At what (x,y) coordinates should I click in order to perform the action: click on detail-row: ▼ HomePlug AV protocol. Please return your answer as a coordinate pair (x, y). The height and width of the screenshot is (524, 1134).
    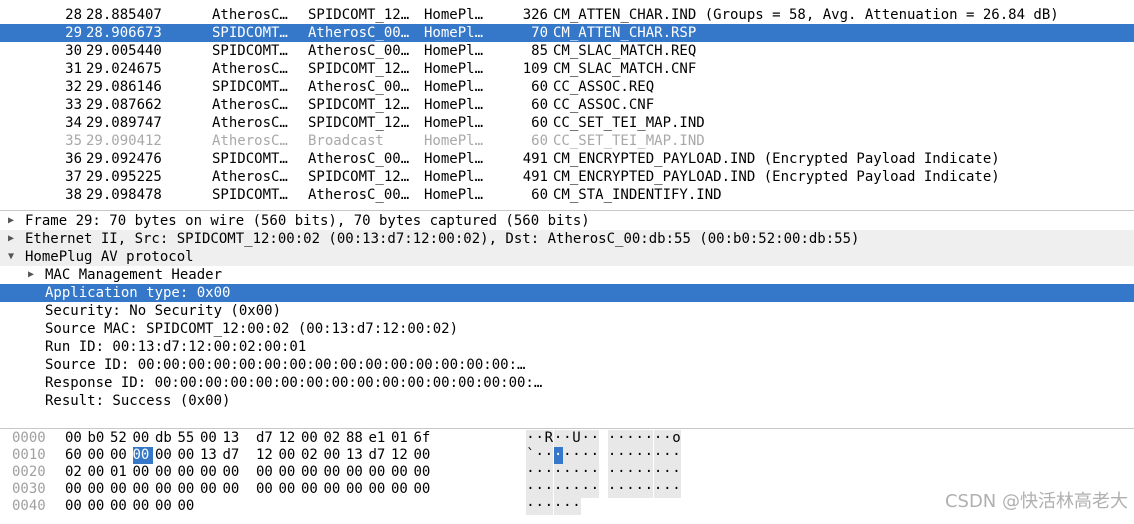
    Looking at the image, I should click on (567, 257).